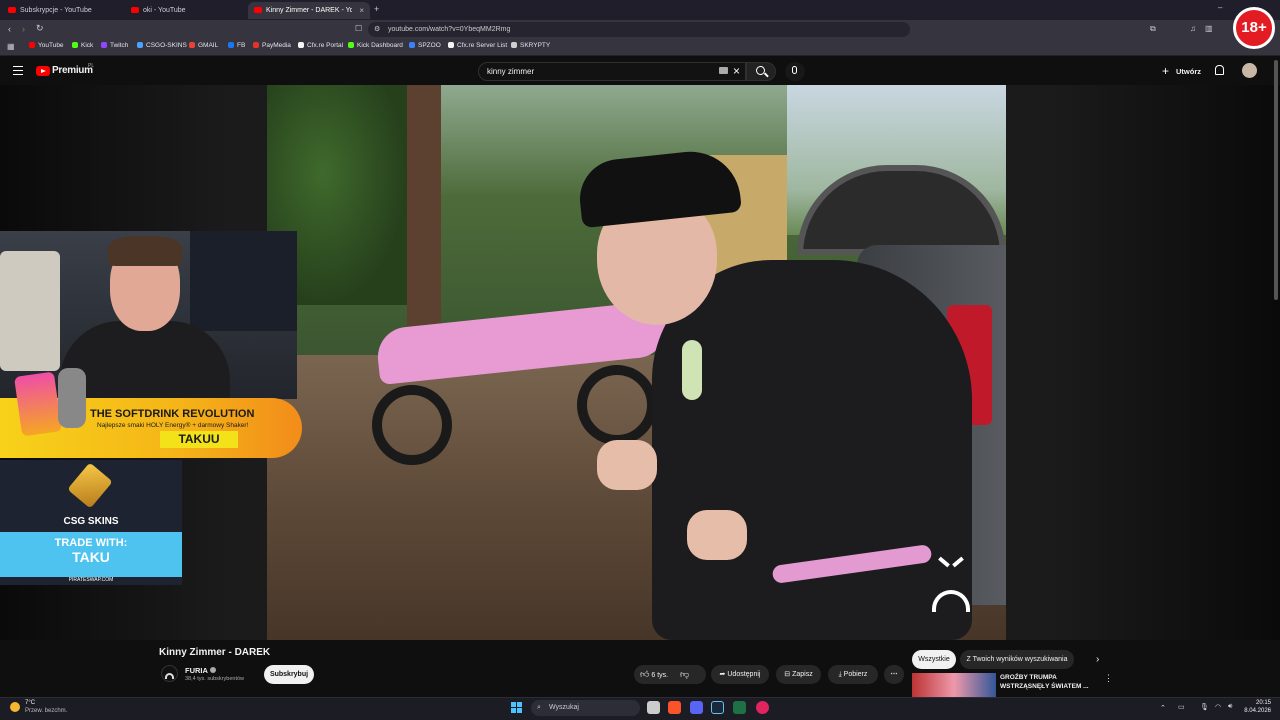  I want to click on like-button: 👍︎ 6 tys., so click(654, 674).